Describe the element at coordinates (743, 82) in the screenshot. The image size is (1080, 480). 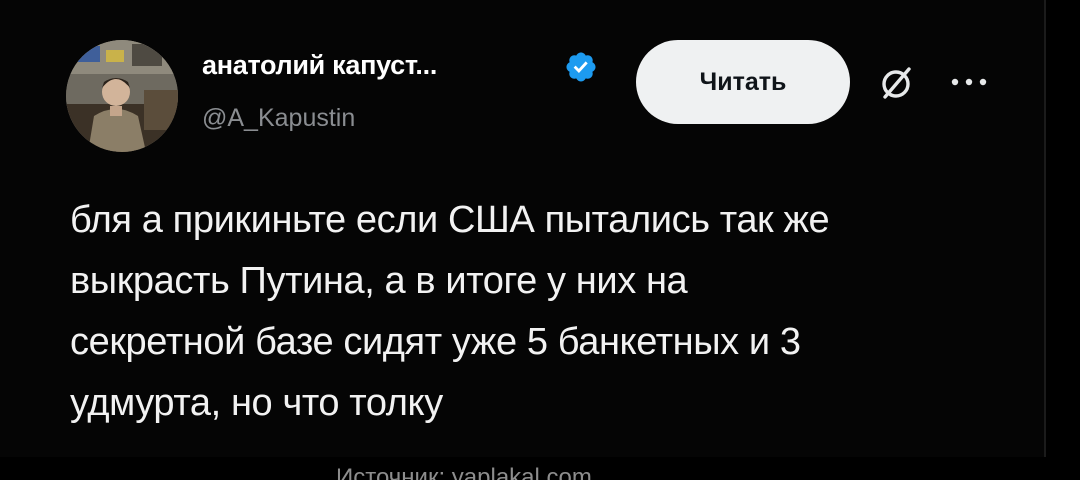
I see `follow-button: Читать` at that location.